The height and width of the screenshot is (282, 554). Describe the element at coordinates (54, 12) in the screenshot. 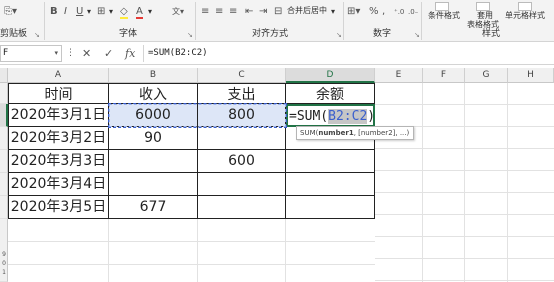

I see `bold-button: B` at that location.